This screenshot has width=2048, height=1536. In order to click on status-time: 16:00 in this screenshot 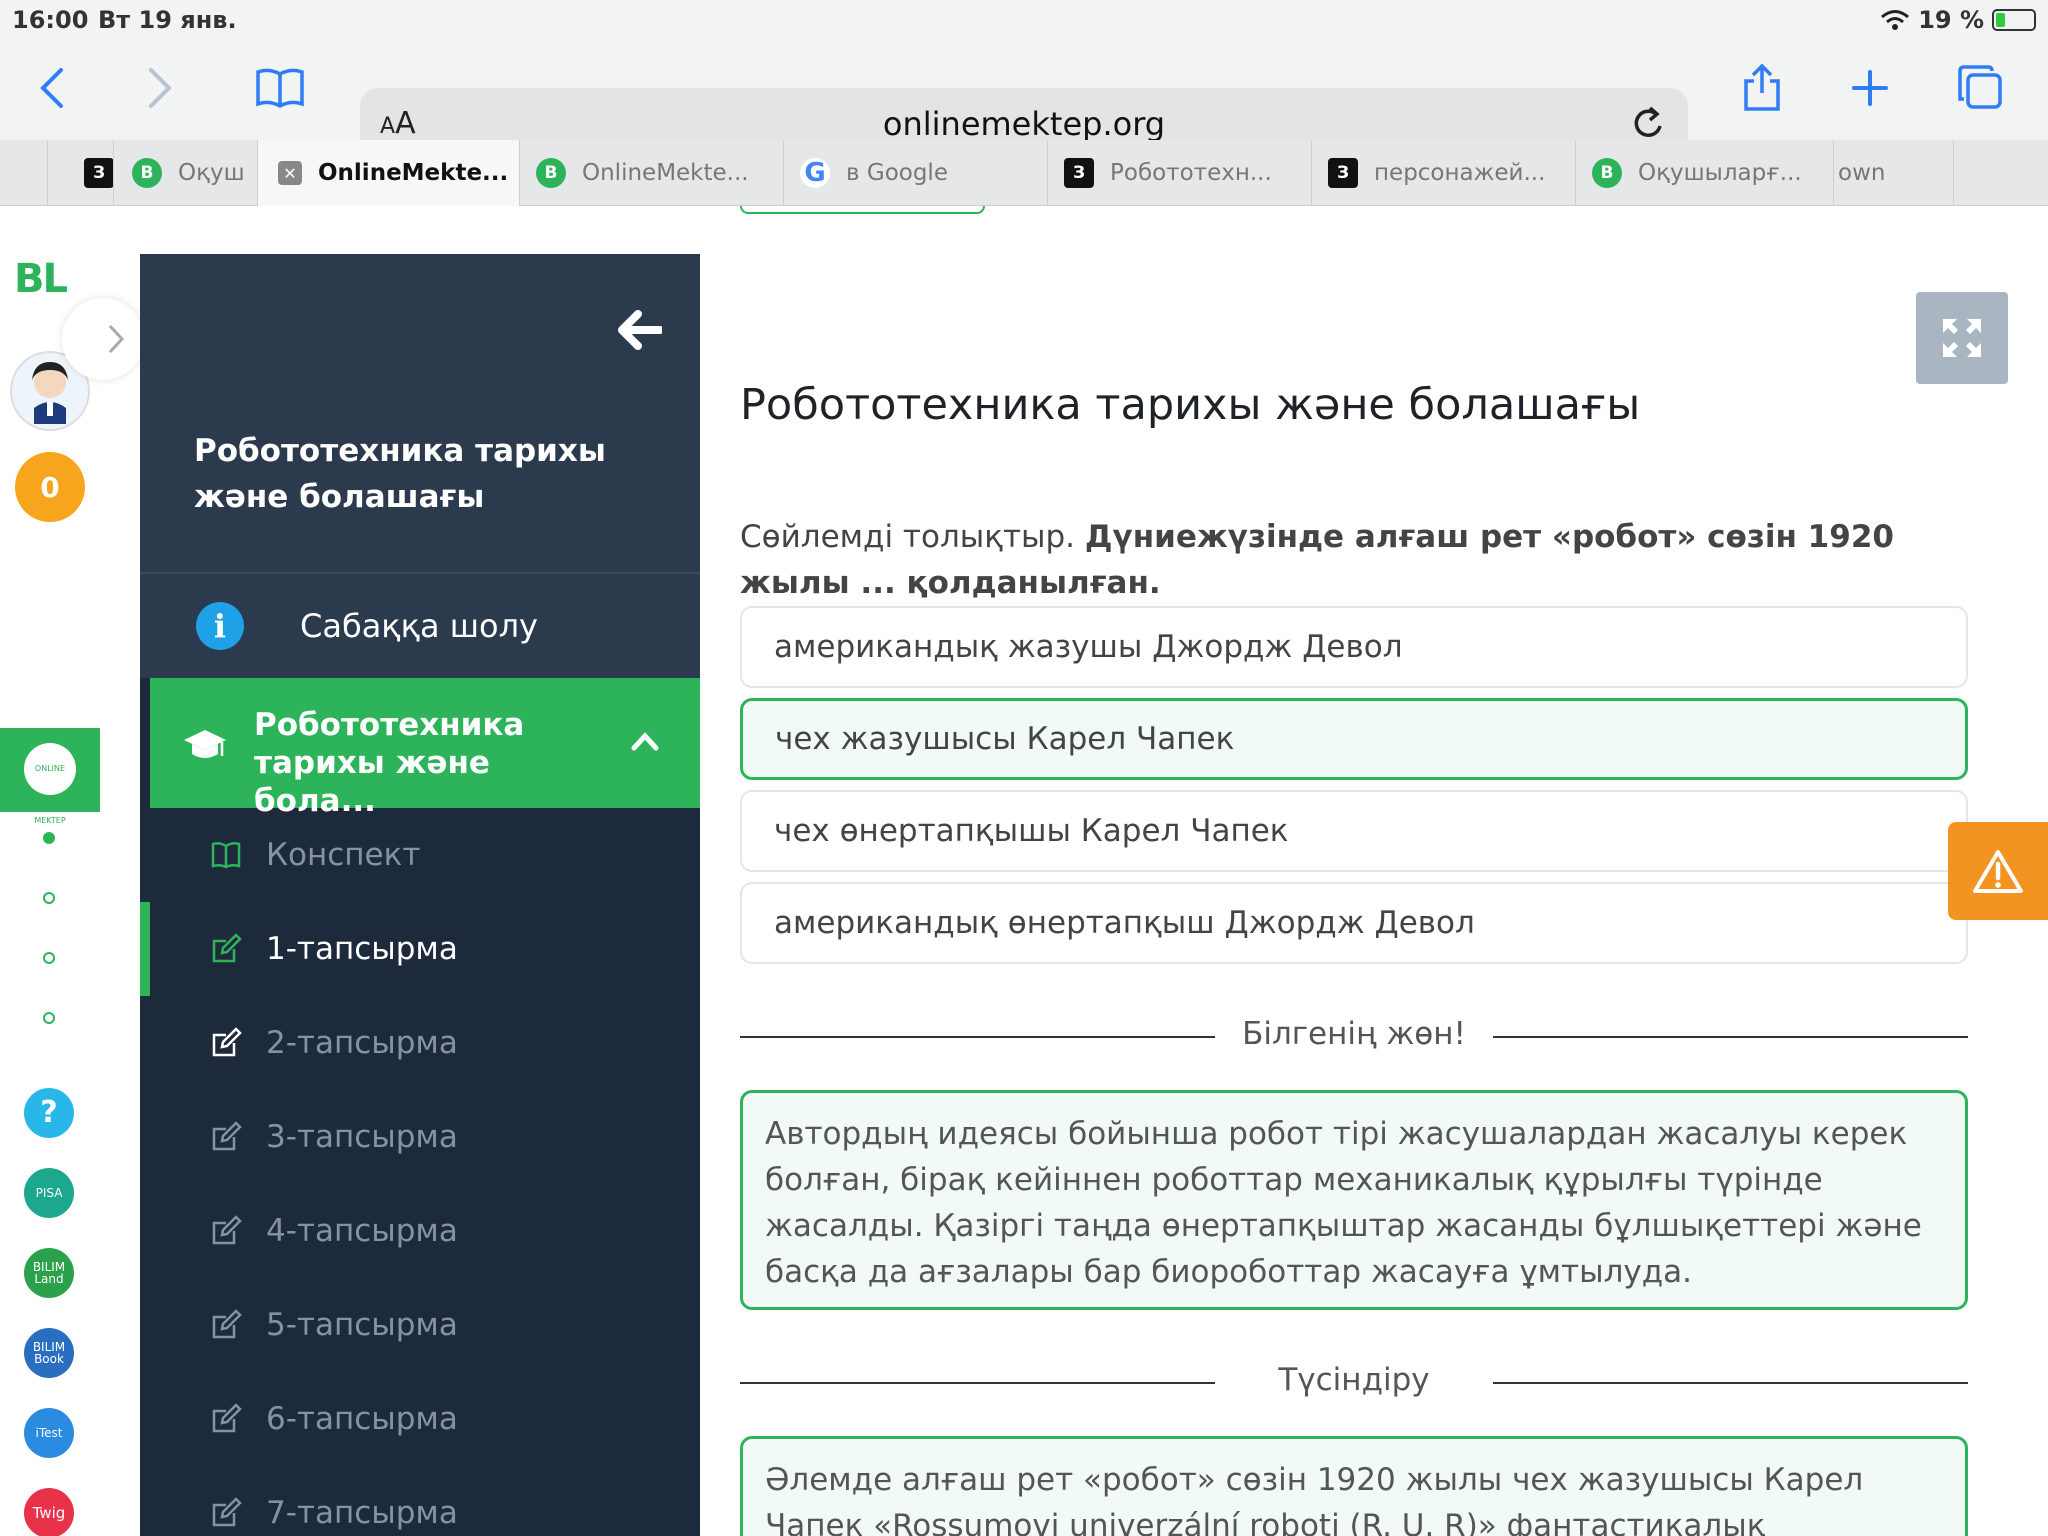, I will do `click(50, 20)`.